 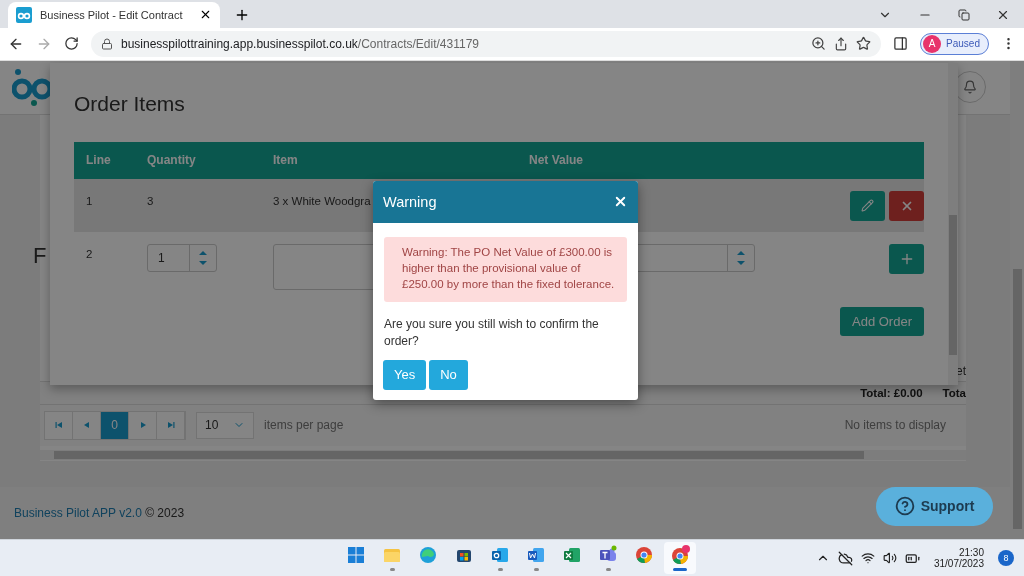 What do you see at coordinates (963, 44) in the screenshot?
I see `profile-status: Paused` at bounding box center [963, 44].